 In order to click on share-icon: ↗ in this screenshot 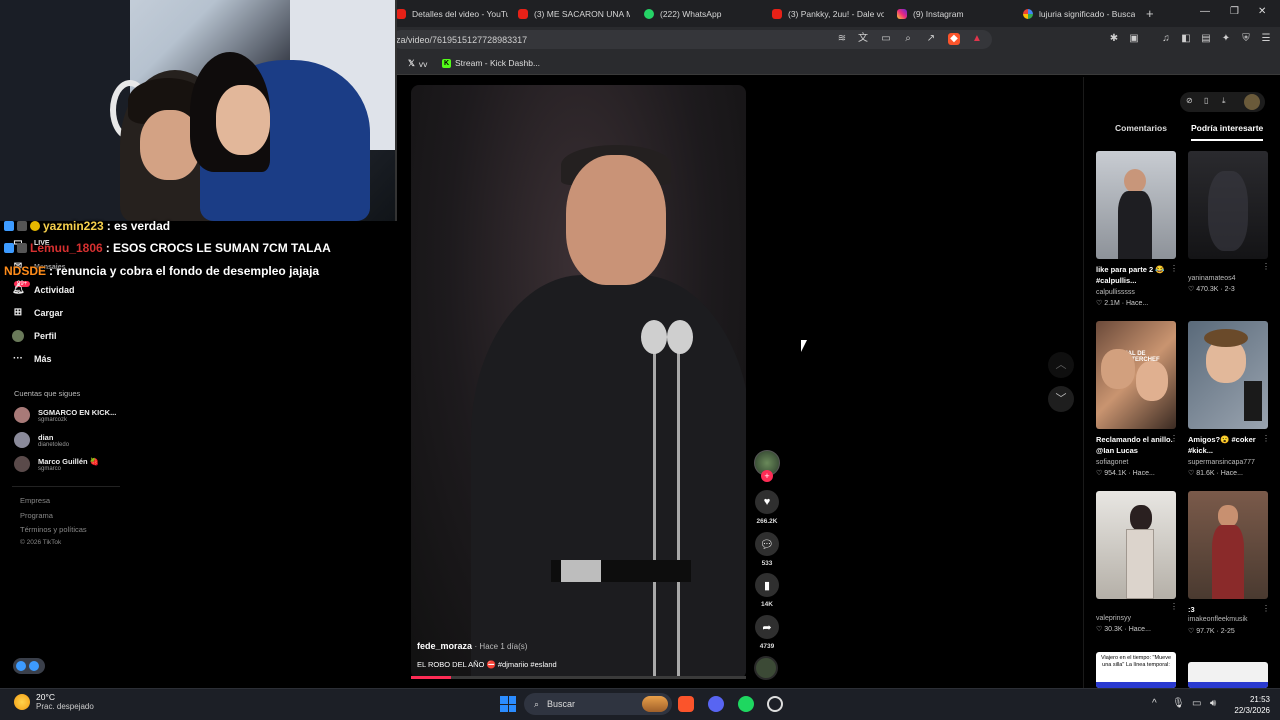, I will do `click(931, 39)`.